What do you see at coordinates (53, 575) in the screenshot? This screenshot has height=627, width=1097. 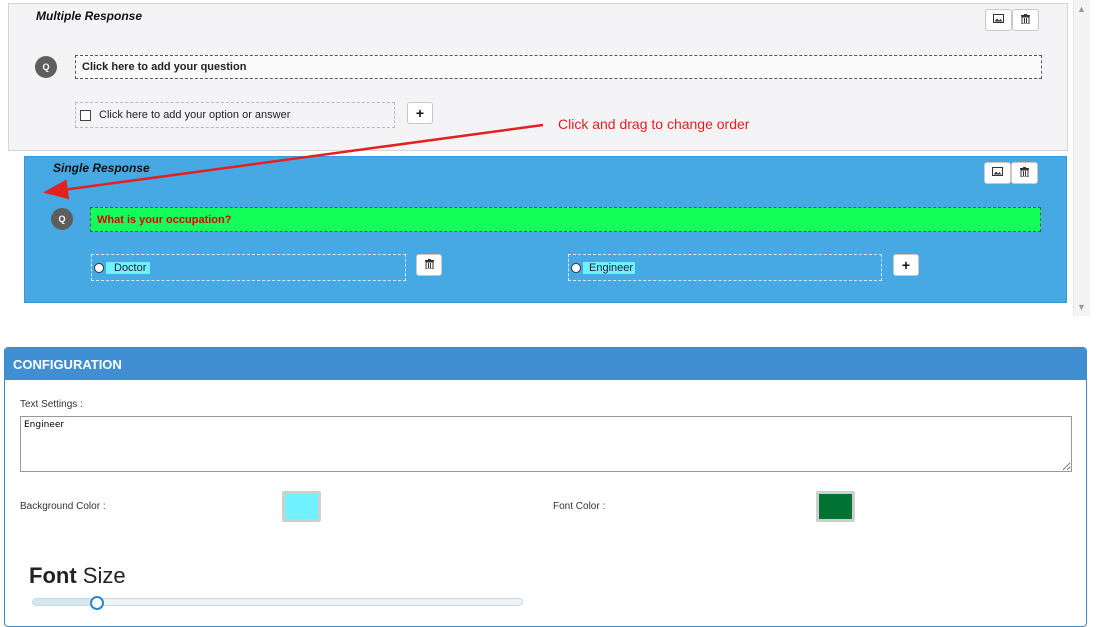 I see `font-size-heading-bold: Font` at bounding box center [53, 575].